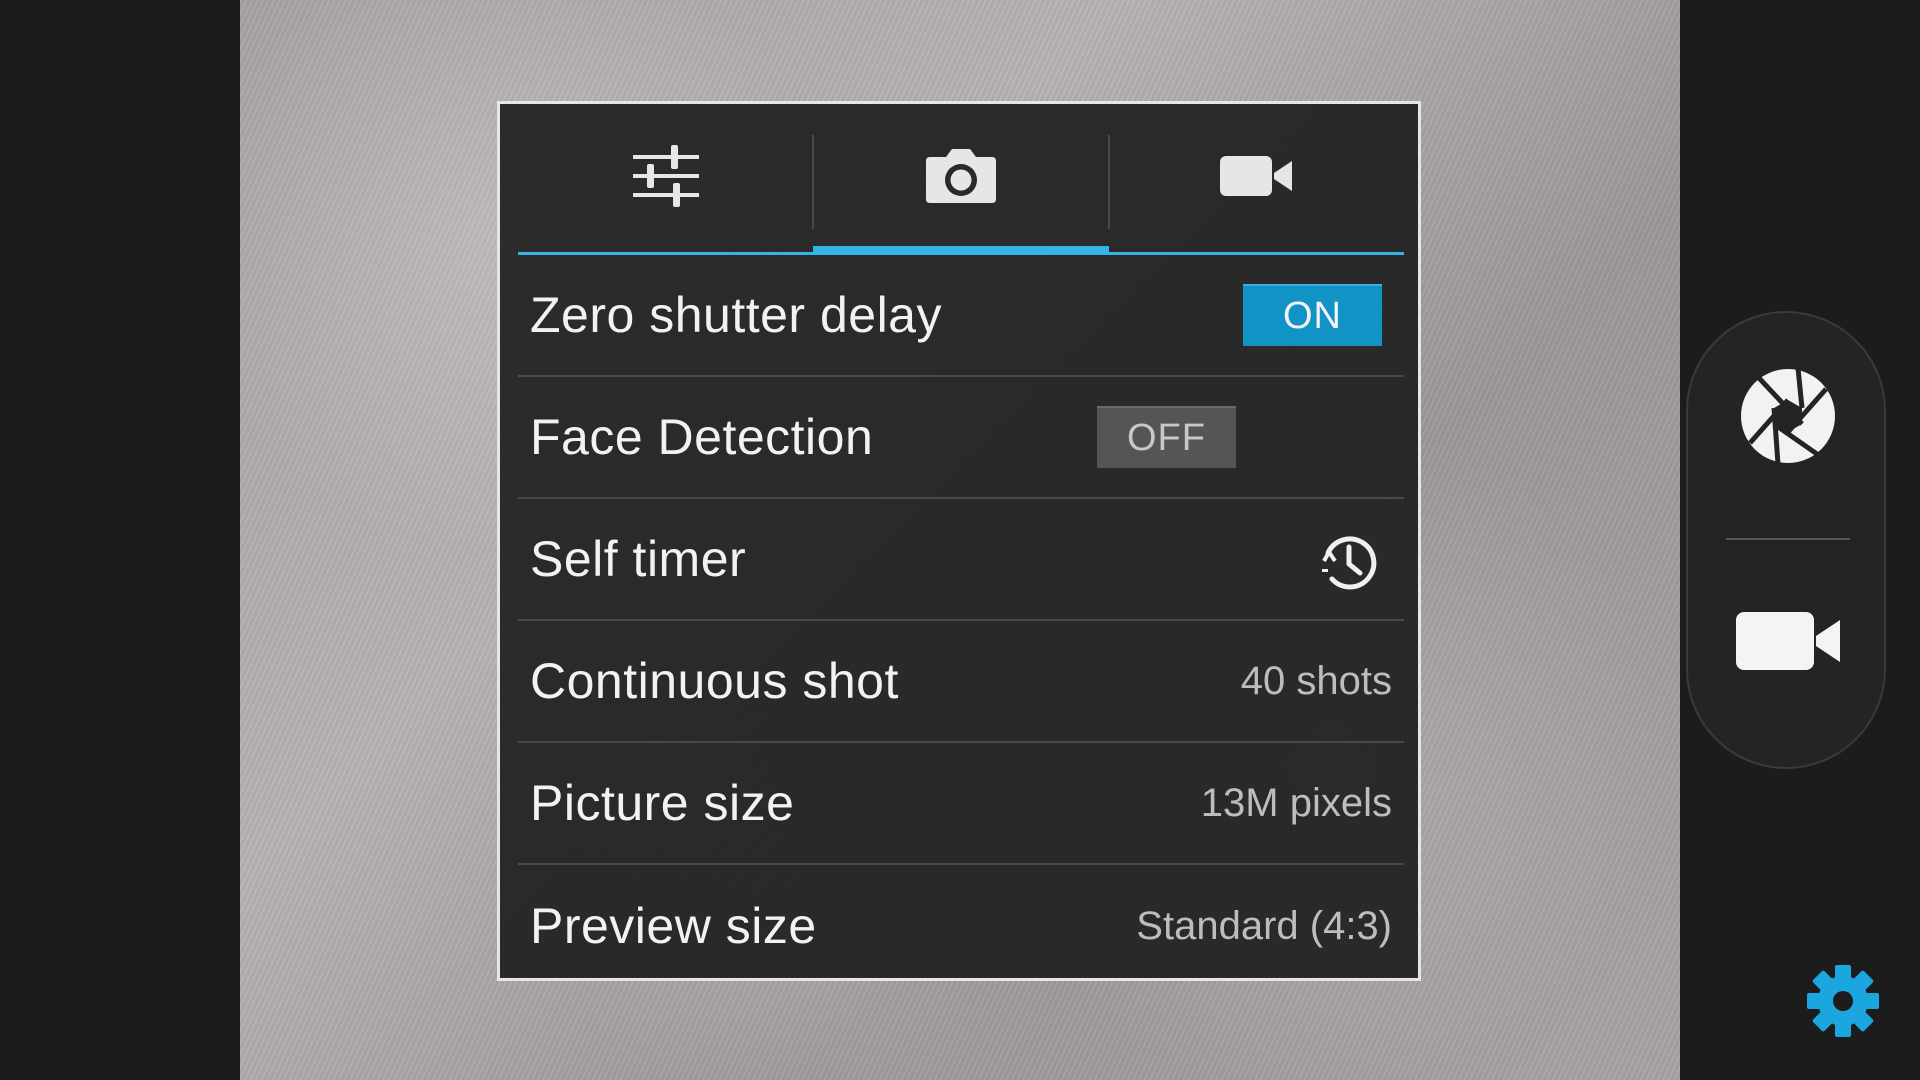 This screenshot has height=1080, width=1920. What do you see at coordinates (961, 438) in the screenshot?
I see `setting-face-detection: Face Detection OFF` at bounding box center [961, 438].